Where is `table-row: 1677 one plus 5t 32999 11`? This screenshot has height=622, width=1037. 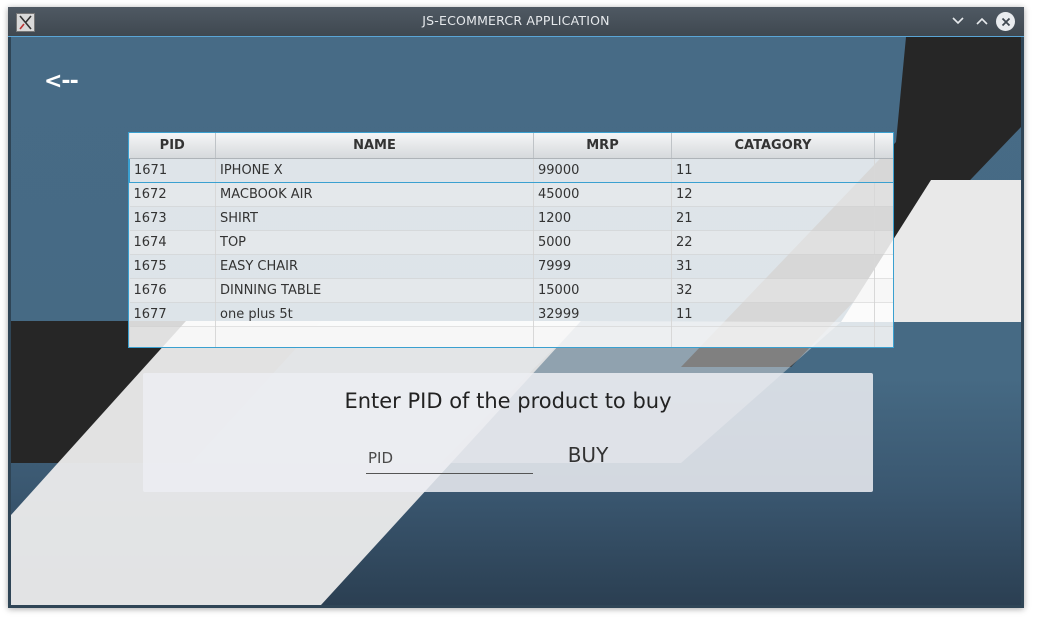 table-row: 1677 one plus 5t 32999 11 is located at coordinates (511, 314).